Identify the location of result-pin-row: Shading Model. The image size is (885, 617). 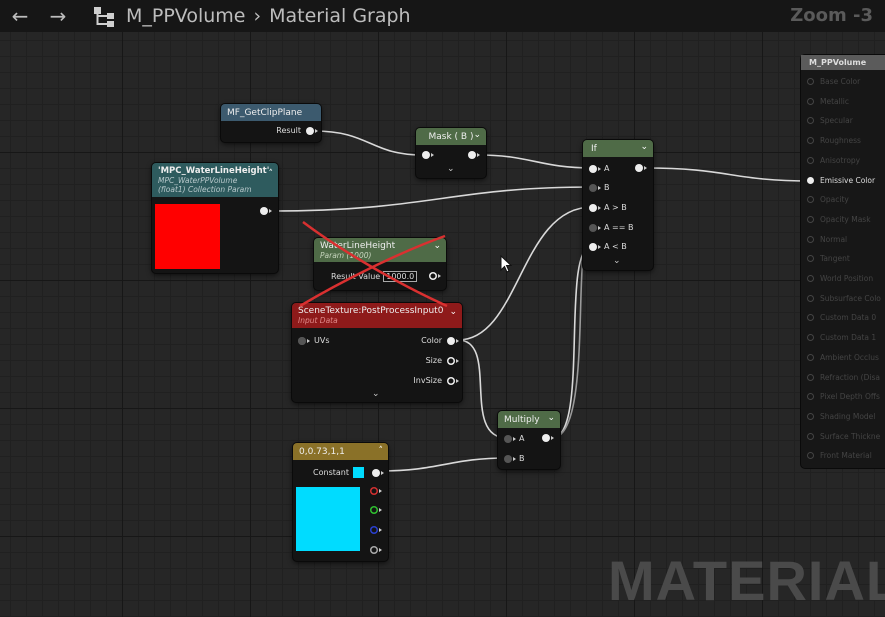
(841, 416).